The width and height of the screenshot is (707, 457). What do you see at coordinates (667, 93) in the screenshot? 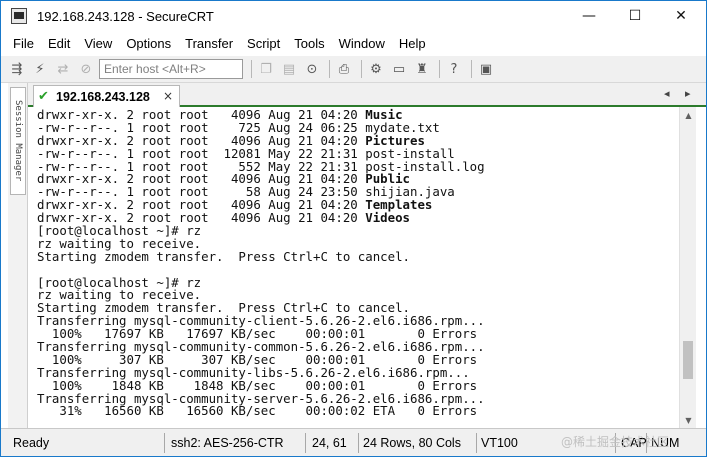
I see `tab-scroll-left-icon: ◂` at bounding box center [667, 93].